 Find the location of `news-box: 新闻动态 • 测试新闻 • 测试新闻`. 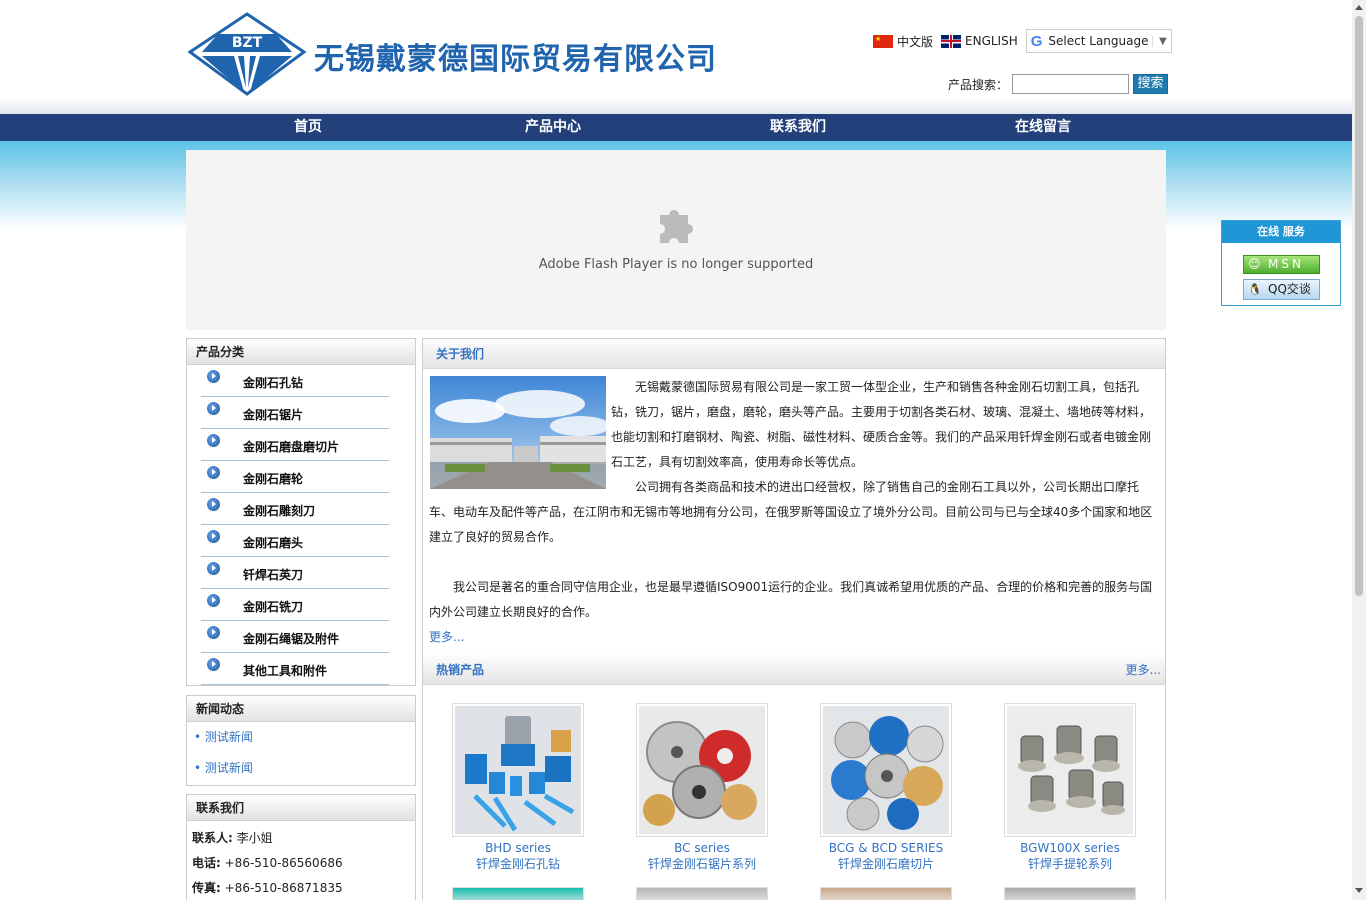

news-box: 新闻动态 • 测试新闻 • 测试新闻 is located at coordinates (301, 740).